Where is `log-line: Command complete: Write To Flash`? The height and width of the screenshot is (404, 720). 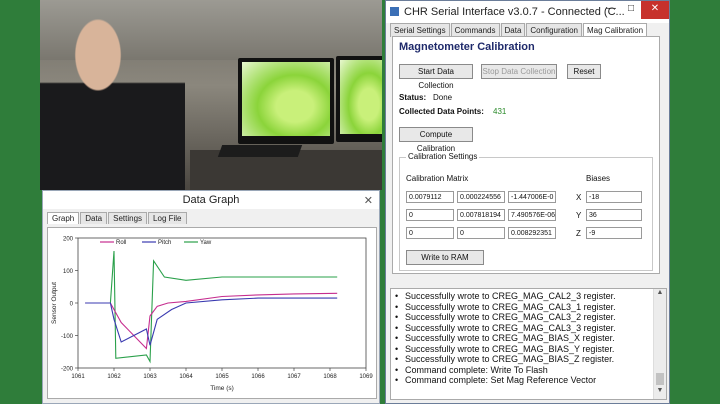
log-line: Command complete: Write To Flash is located at coordinates (530, 370).